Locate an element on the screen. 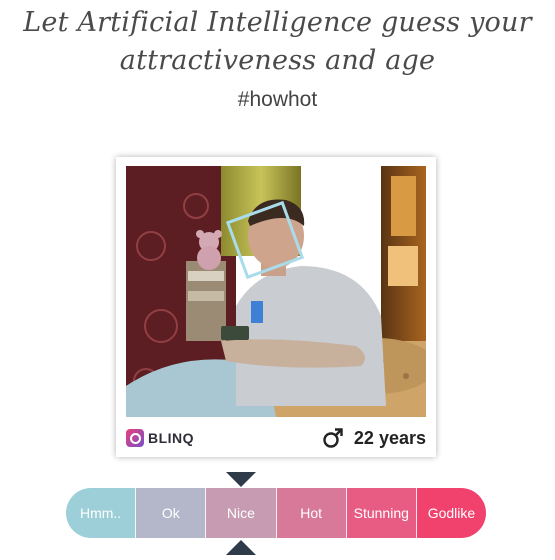 The width and height of the screenshot is (555, 560). age-text: 22 years is located at coordinates (389, 437).